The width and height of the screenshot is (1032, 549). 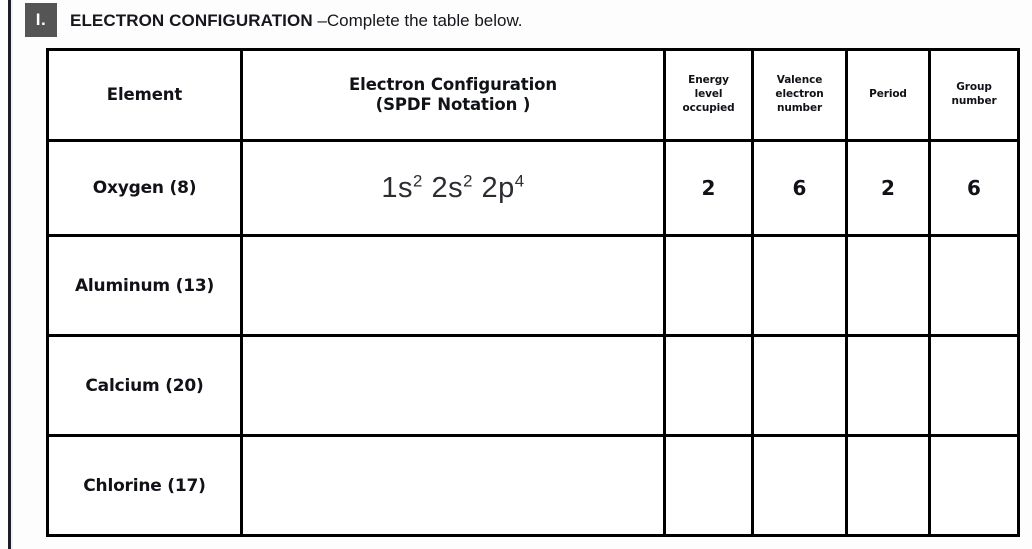 I want to click on column-header-period: Period, so click(x=888, y=95).